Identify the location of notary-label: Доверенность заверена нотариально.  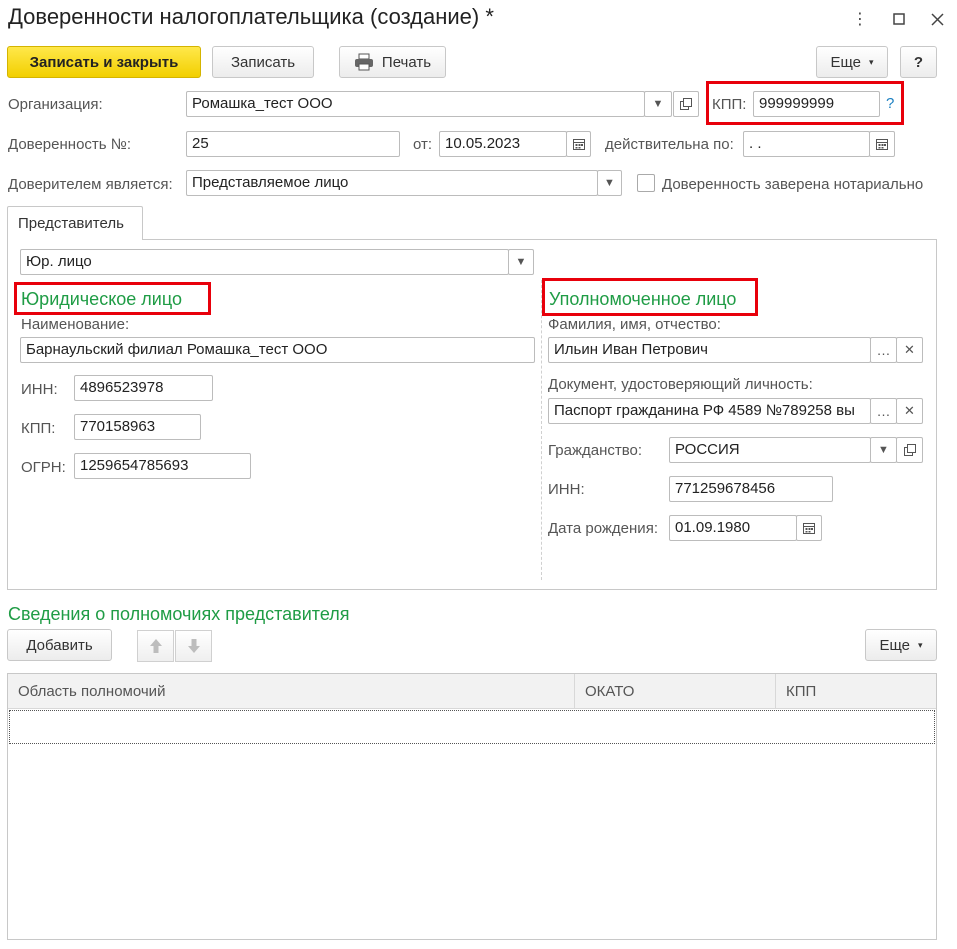
(793, 184).